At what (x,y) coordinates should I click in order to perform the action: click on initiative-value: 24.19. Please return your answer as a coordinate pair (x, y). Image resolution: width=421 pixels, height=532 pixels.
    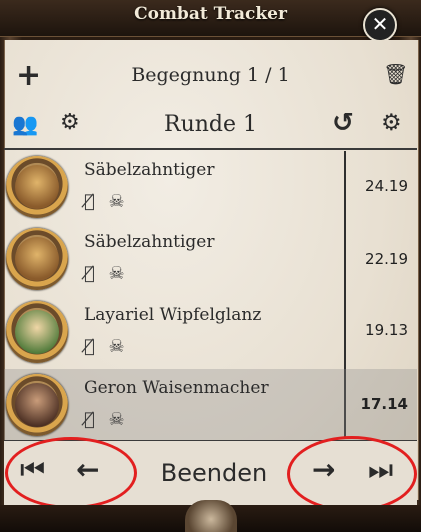
    Looking at the image, I should click on (380, 186).